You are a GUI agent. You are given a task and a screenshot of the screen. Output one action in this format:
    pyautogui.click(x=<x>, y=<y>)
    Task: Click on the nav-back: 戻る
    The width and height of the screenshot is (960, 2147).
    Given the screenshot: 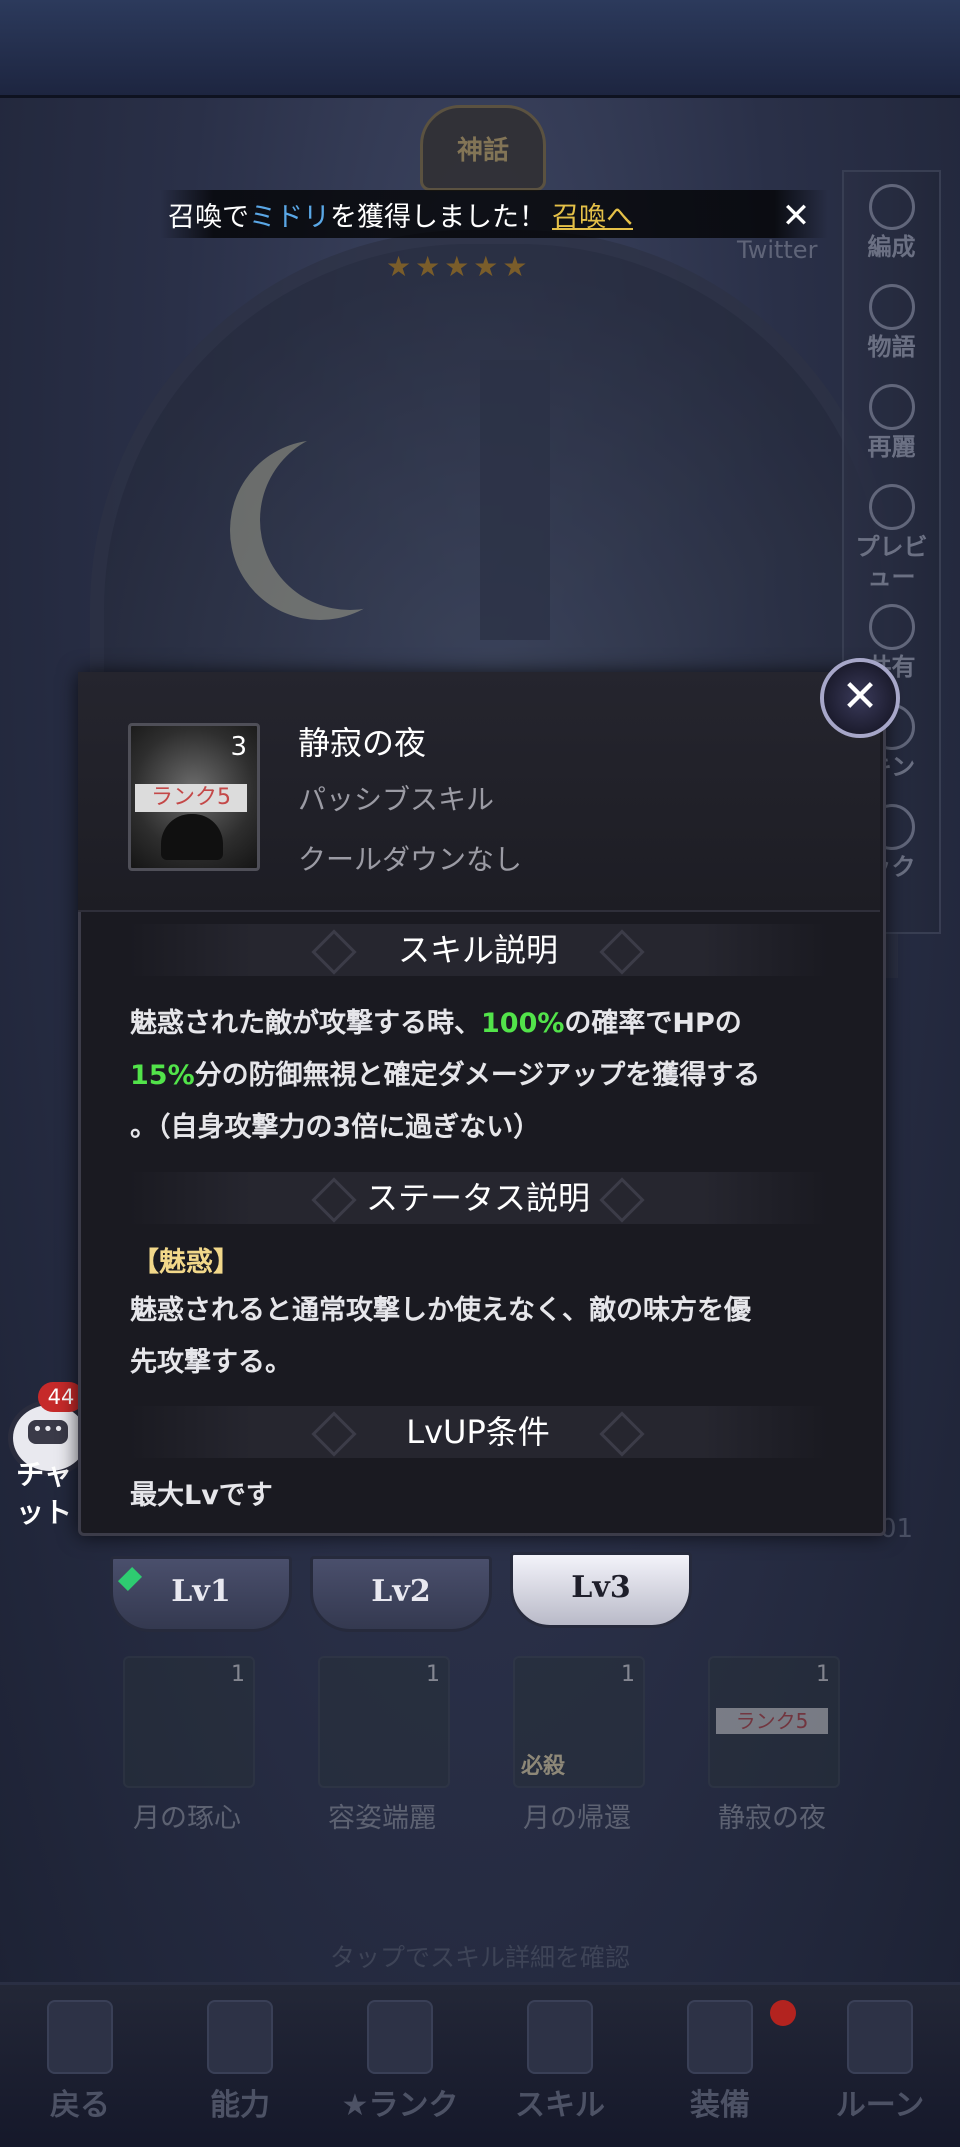 What is the action you would take?
    pyautogui.click(x=80, y=2062)
    